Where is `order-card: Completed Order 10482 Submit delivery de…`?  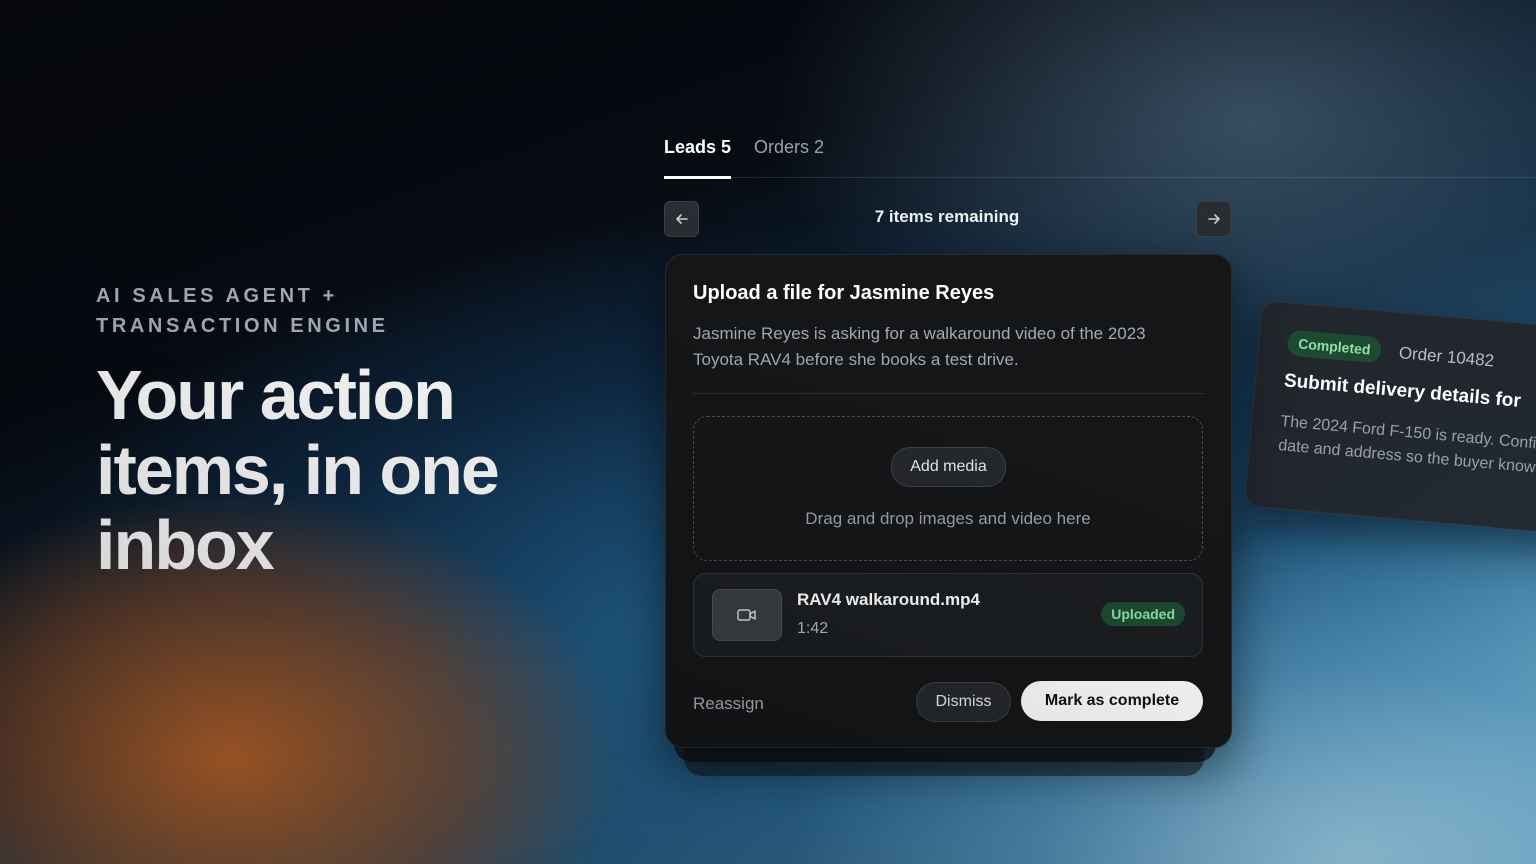 order-card: Completed Order 10482 Submit delivery de… is located at coordinates (1389, 418).